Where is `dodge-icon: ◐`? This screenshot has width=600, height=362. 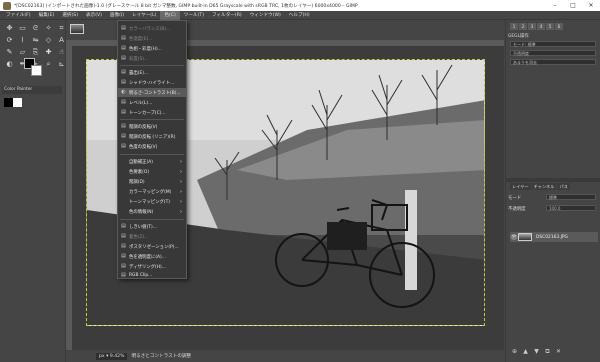
dodge-icon: ◐ is located at coordinates (9, 64).